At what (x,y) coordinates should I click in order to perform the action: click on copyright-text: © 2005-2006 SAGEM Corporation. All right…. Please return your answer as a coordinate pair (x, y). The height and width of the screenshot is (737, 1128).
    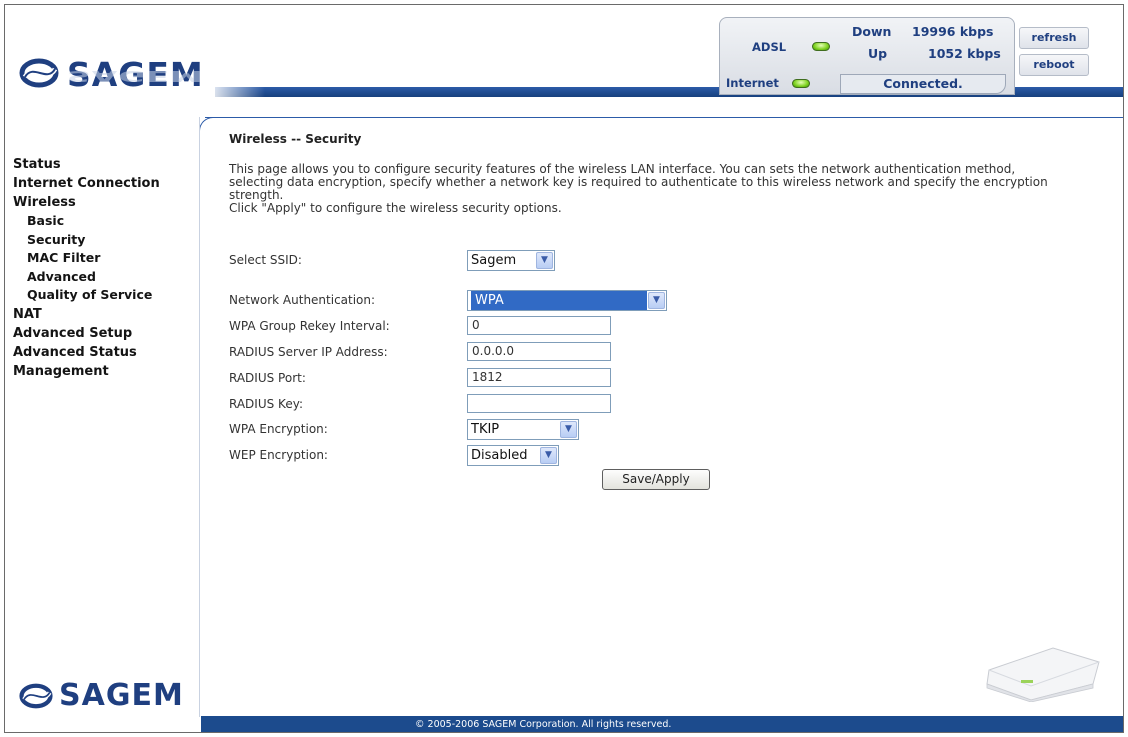
    Looking at the image, I should click on (543, 724).